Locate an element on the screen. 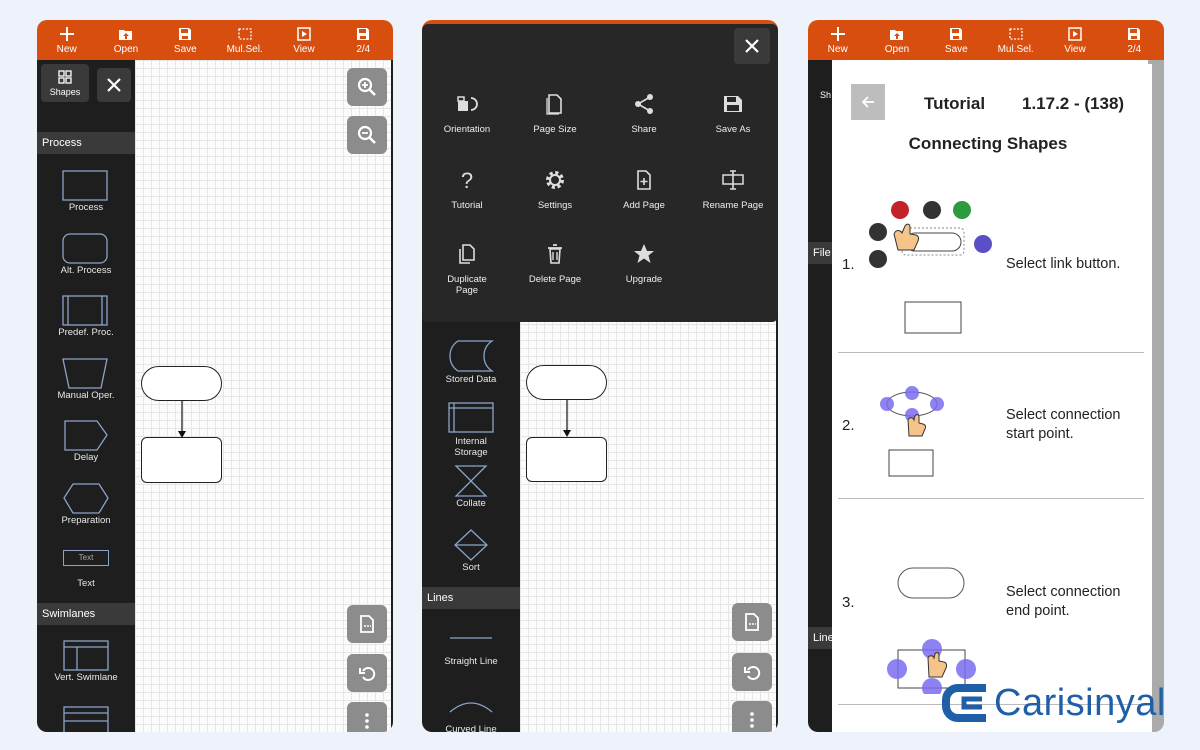 This screenshot has height=750, width=1200. save-as-icon is located at coordinates (733, 104).